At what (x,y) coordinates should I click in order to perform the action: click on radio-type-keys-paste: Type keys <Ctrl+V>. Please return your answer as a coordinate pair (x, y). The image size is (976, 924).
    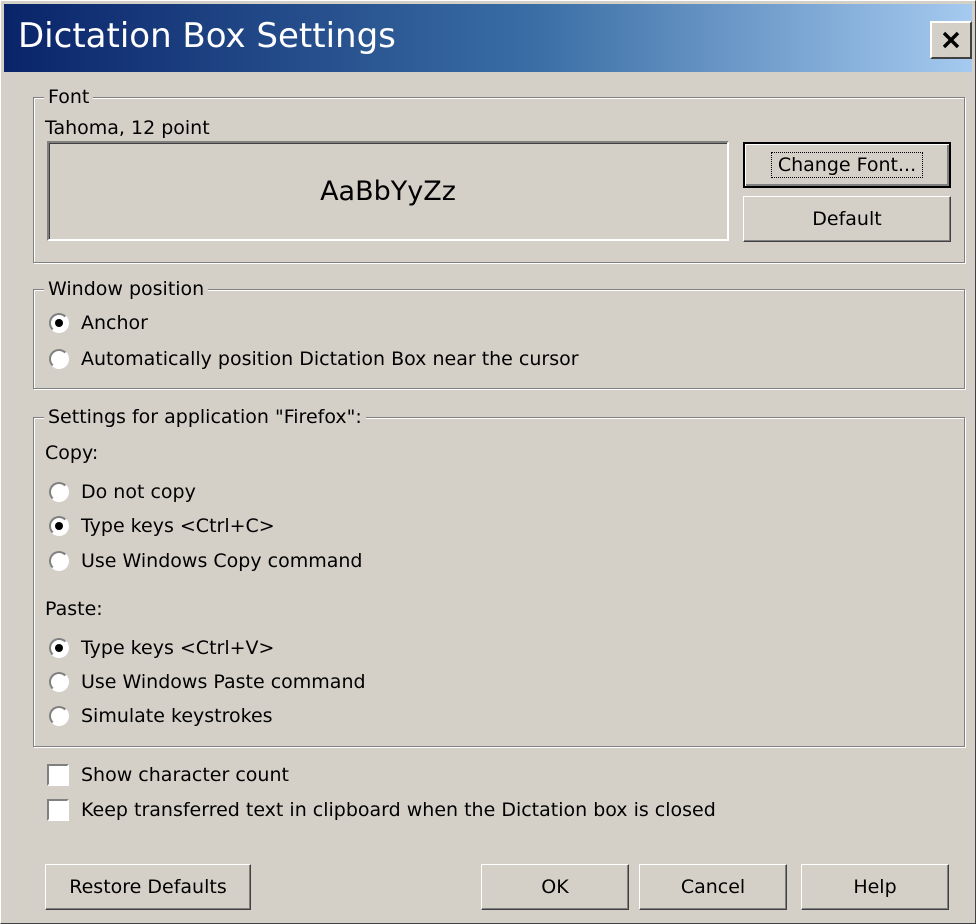
    Looking at the image, I should click on (161, 648).